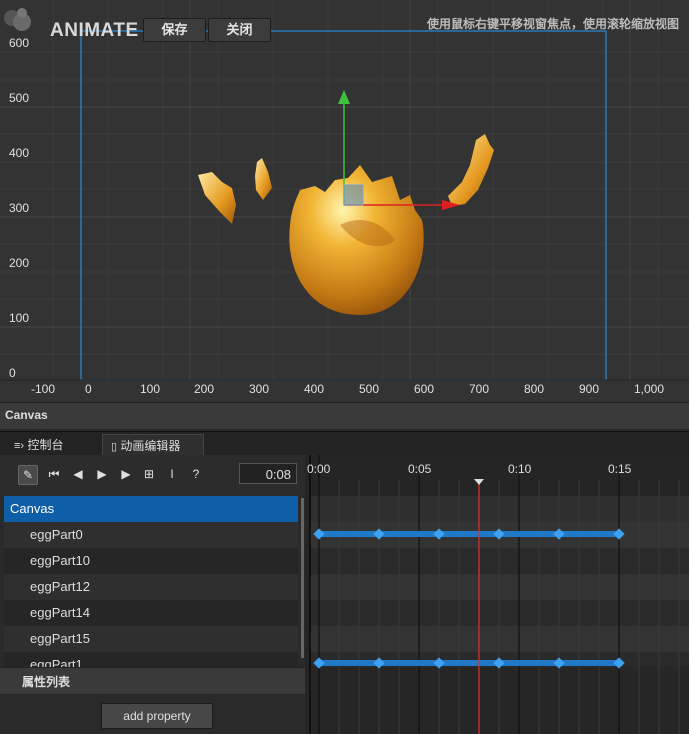 Image resolution: width=689 pixels, height=734 pixels. What do you see at coordinates (151, 587) in the screenshot?
I see `node-item: eggPart12` at bounding box center [151, 587].